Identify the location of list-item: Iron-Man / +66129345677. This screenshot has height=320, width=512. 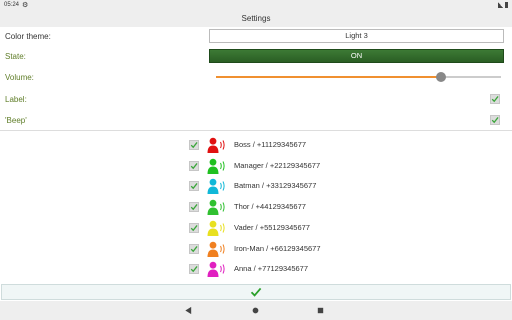
(256, 249).